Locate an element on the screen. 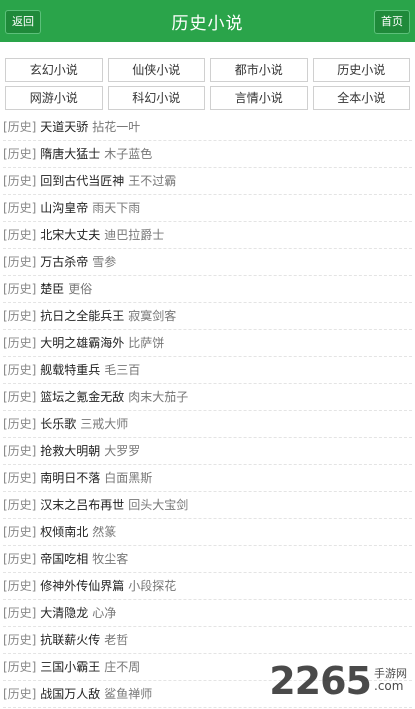 This screenshot has width=415, height=709. book-author: 迪巴拉爵士 is located at coordinates (134, 235).